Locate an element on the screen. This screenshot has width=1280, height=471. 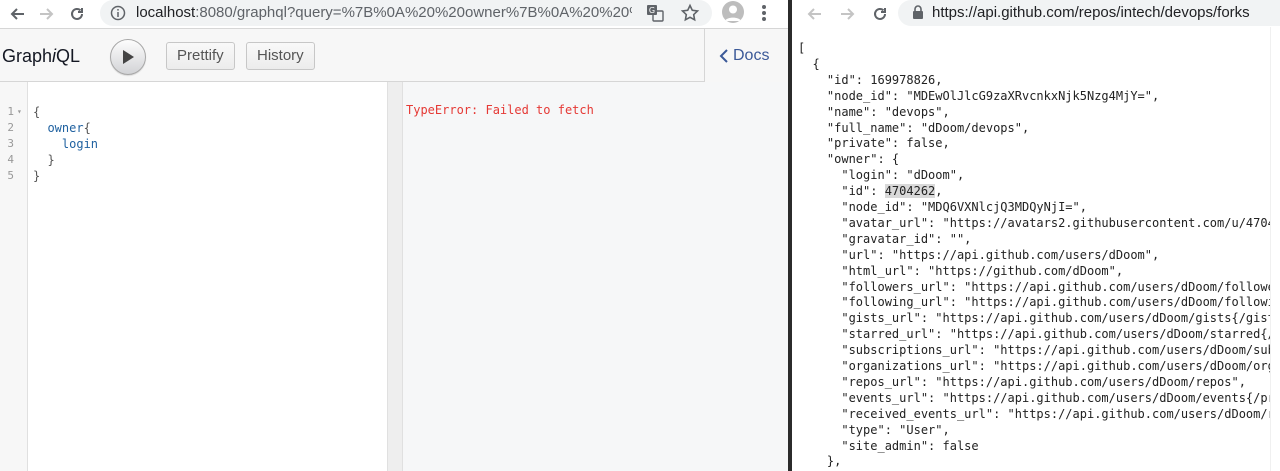
json-line: "html_url": "https://github.com/dDoom", is located at coordinates (961, 270).